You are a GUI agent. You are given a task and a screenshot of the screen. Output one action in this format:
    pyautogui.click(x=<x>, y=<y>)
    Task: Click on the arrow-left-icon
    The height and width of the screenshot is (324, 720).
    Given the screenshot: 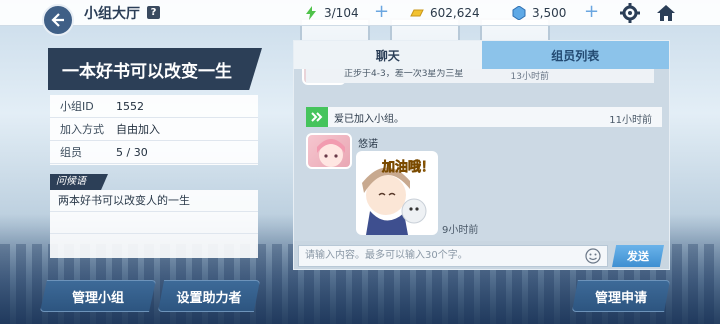 What is the action you would take?
    pyautogui.click(x=57, y=20)
    